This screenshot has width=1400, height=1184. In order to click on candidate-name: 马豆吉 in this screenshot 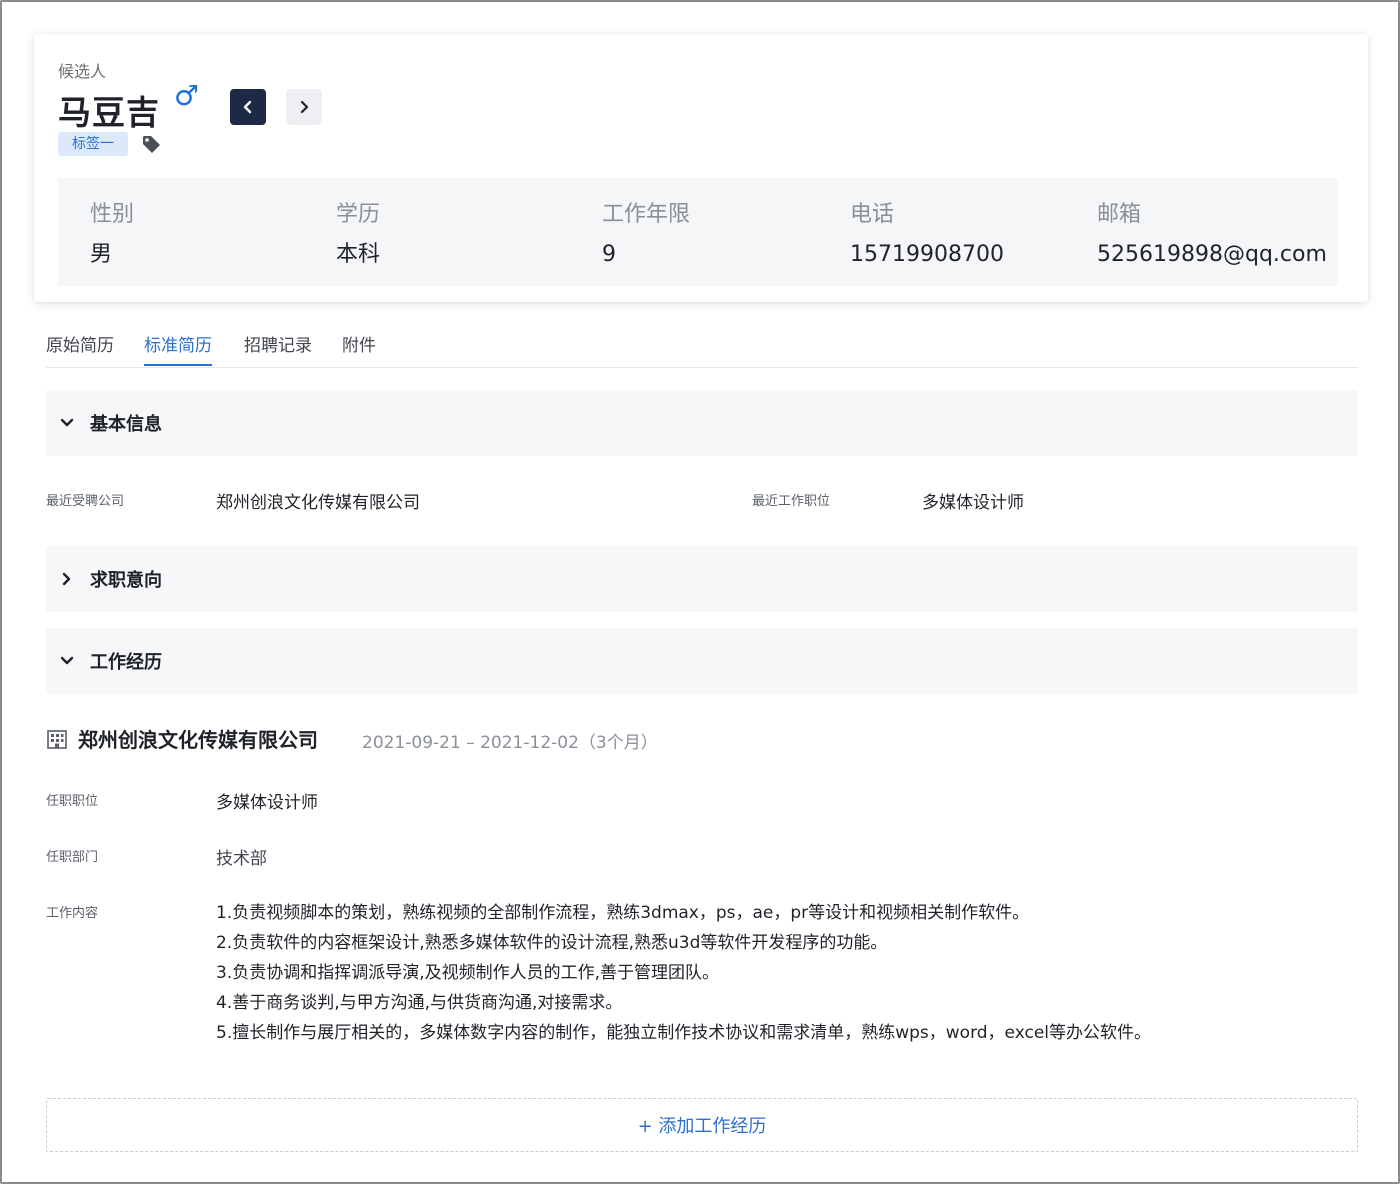, I will do `click(109, 112)`.